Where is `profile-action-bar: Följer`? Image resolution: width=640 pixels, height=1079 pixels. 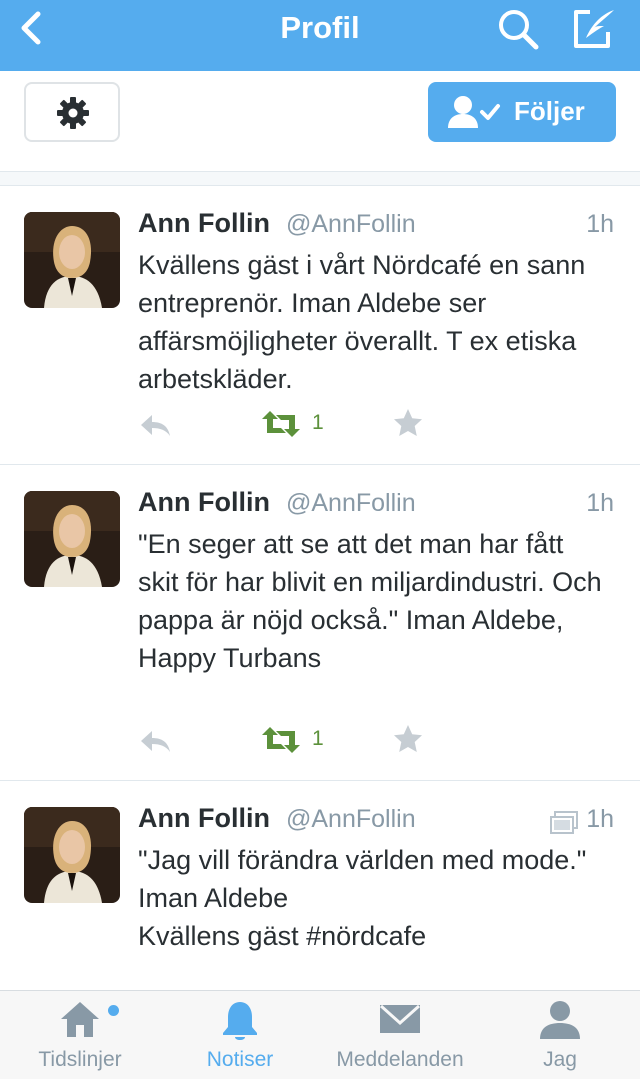 profile-action-bar: Följer is located at coordinates (320, 121).